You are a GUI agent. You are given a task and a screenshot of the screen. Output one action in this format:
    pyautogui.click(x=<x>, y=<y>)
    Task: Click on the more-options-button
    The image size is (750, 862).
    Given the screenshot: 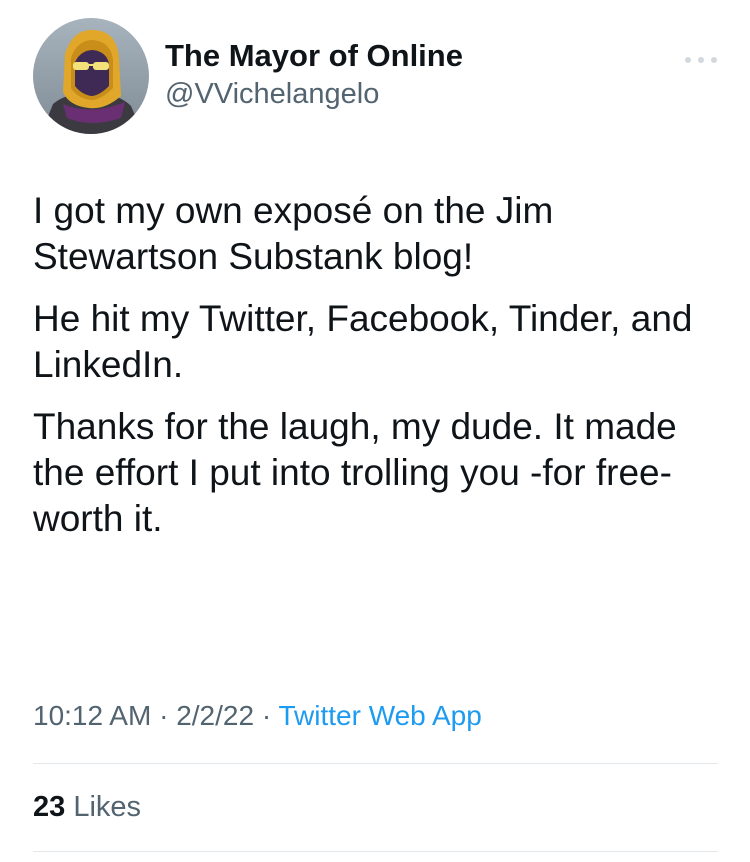 What is the action you would take?
    pyautogui.click(x=701, y=60)
    